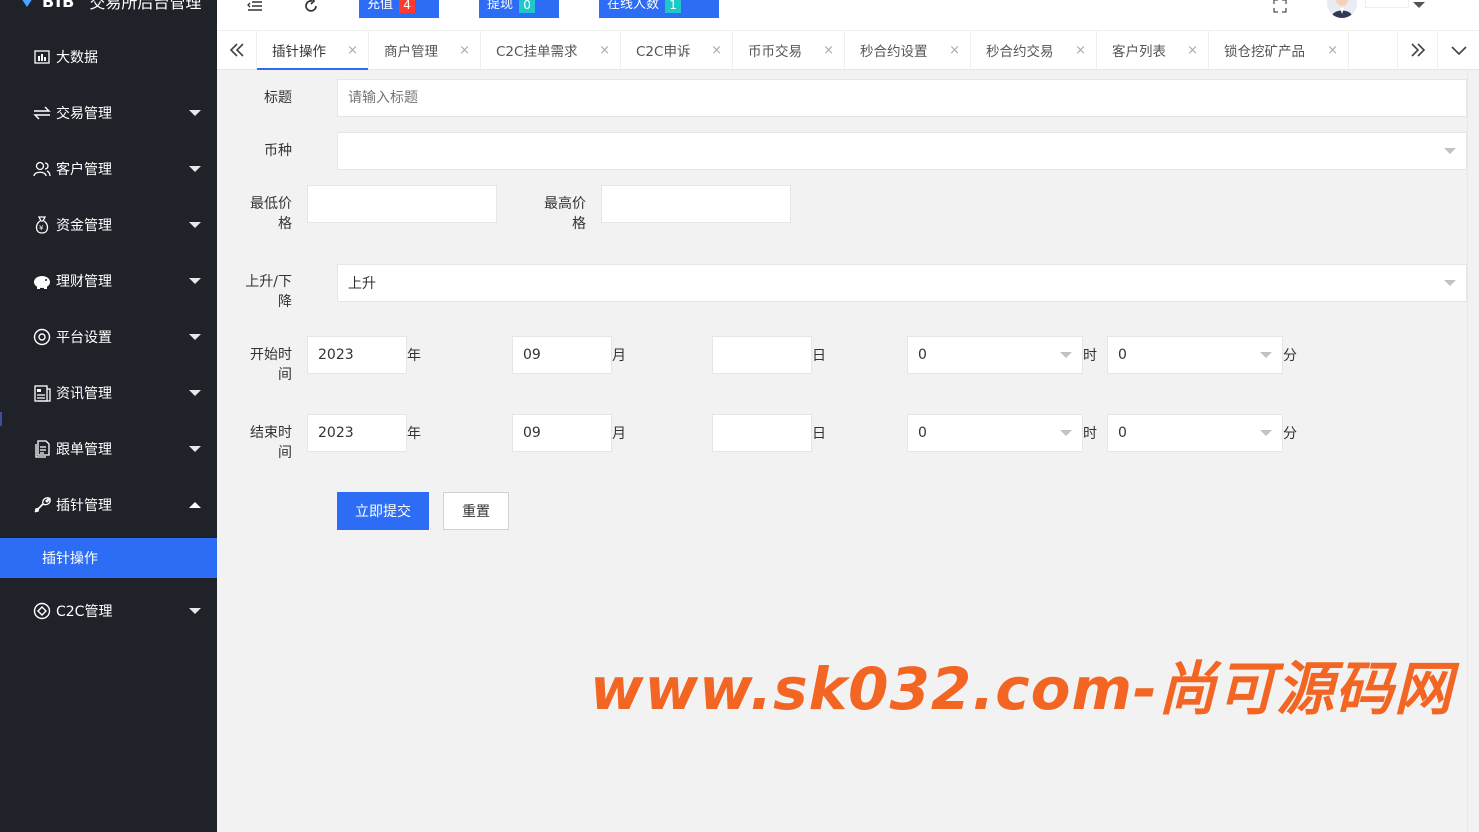  What do you see at coordinates (261, 214) in the screenshot?
I see `min-price-label: 最低价 格` at bounding box center [261, 214].